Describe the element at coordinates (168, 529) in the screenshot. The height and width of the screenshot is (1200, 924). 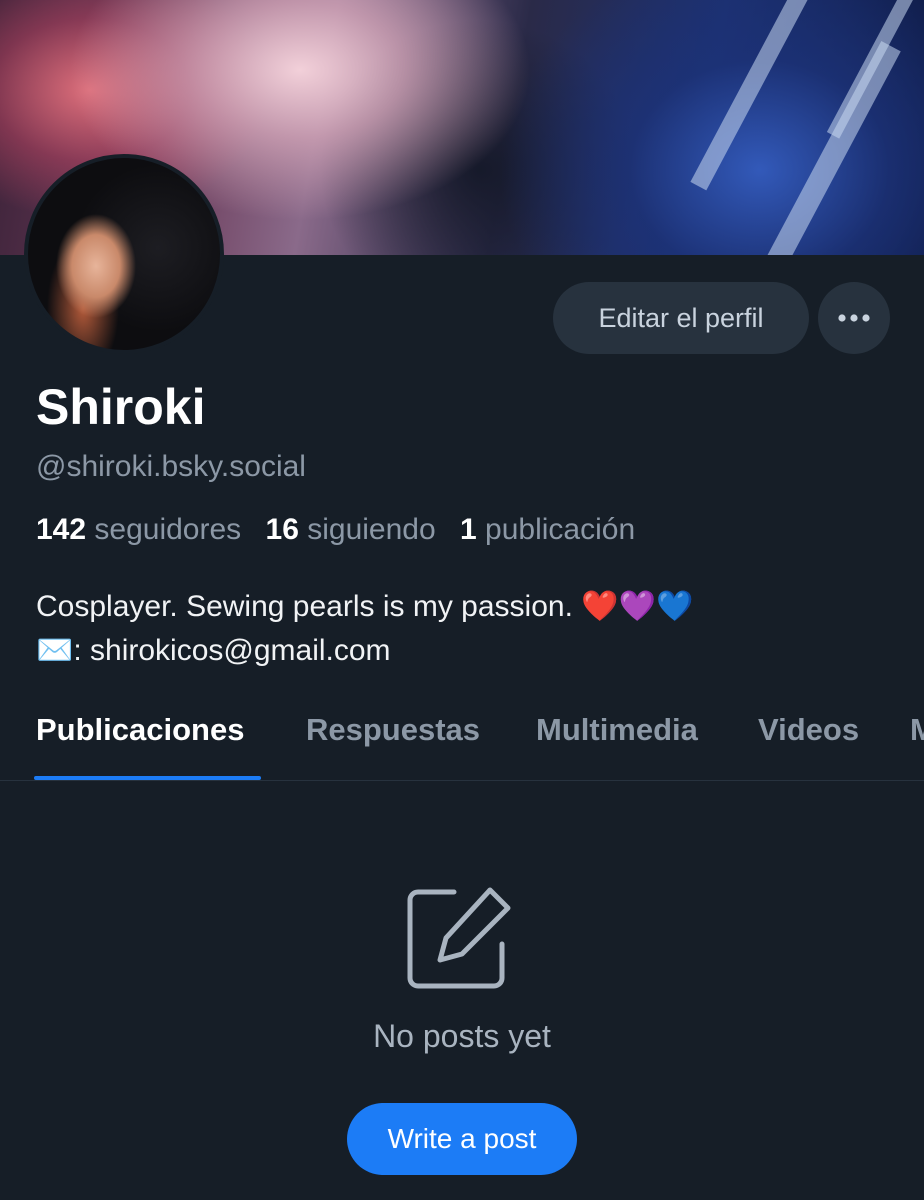
I see `followers-label: seguidores` at that location.